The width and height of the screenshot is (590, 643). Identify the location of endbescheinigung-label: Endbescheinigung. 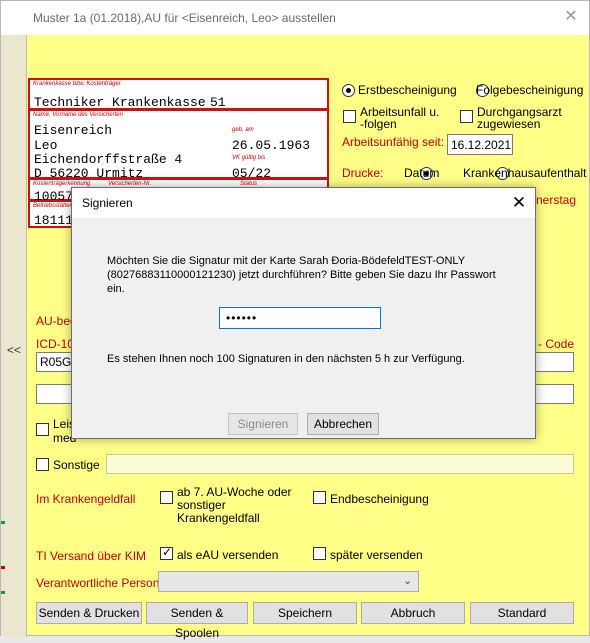
(379, 499).